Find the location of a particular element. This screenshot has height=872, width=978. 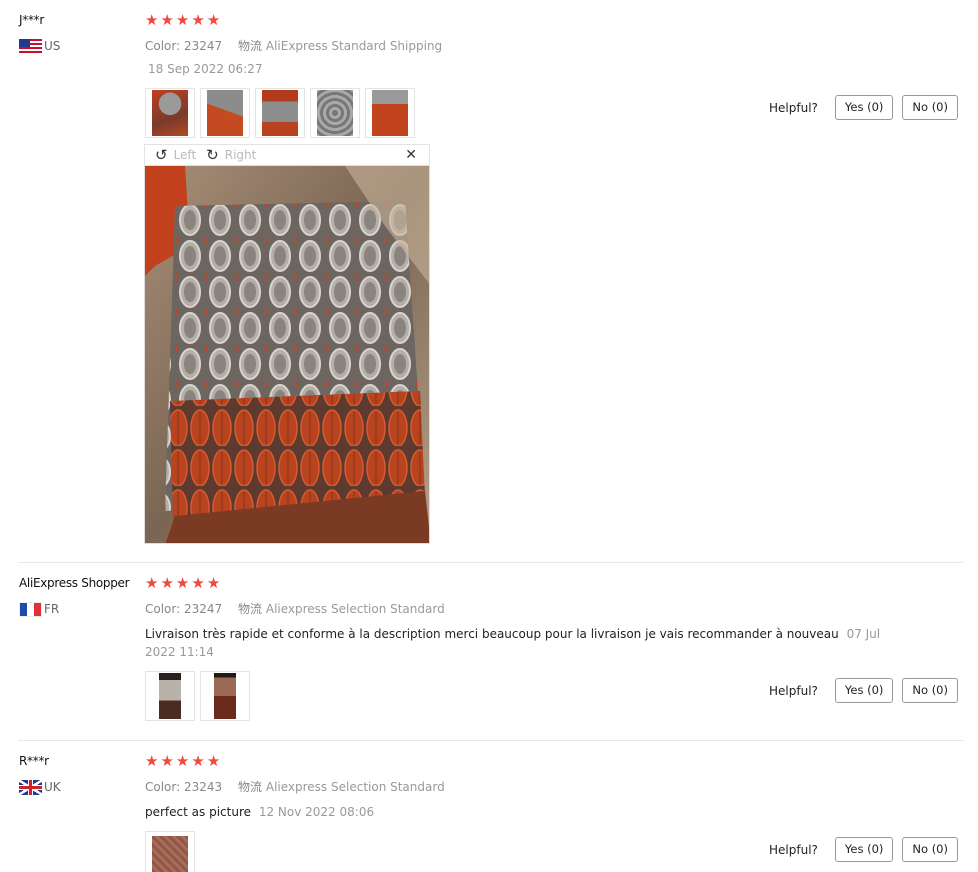

shipping-value: AliExpress Standard Shipping is located at coordinates (354, 46).